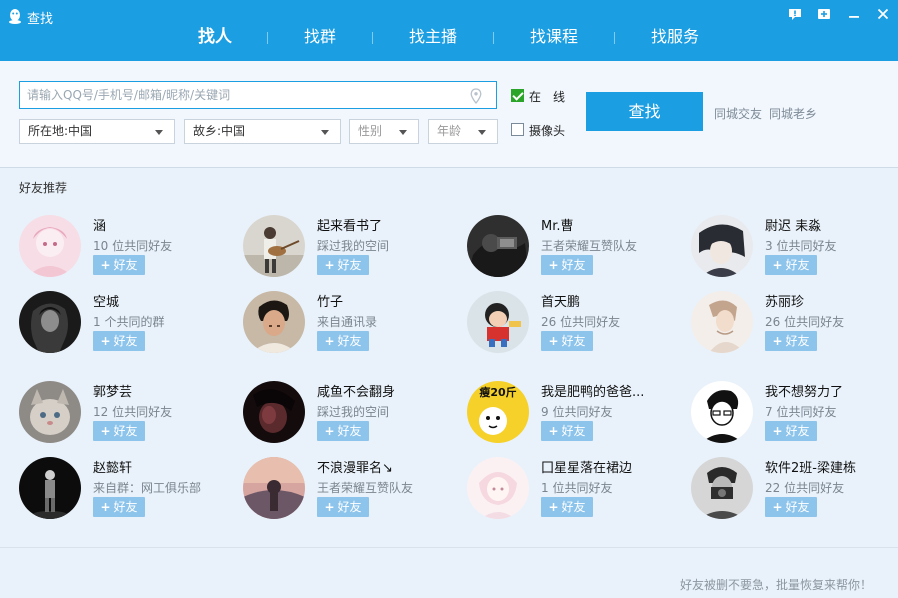 This screenshot has height=598, width=898. What do you see at coordinates (554, 38) in the screenshot?
I see `tab-find-course: 找课程` at bounding box center [554, 38].